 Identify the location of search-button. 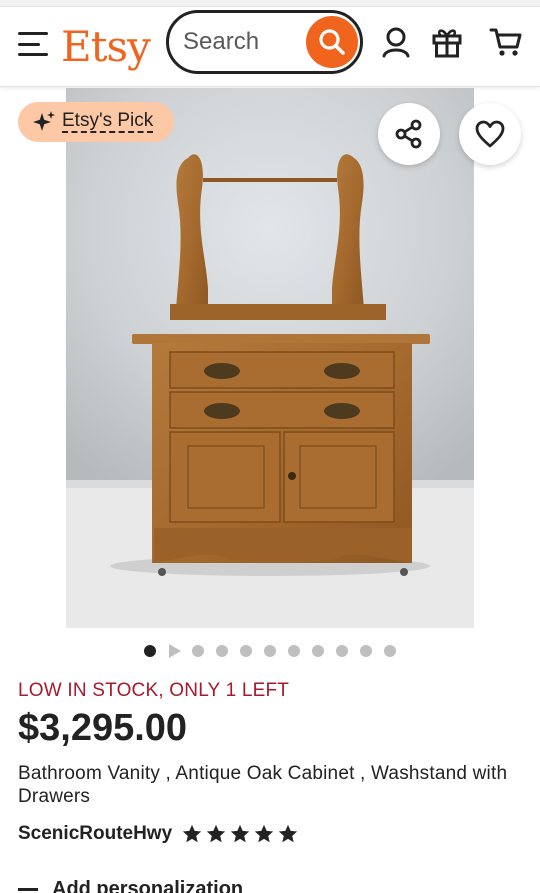
(332, 42).